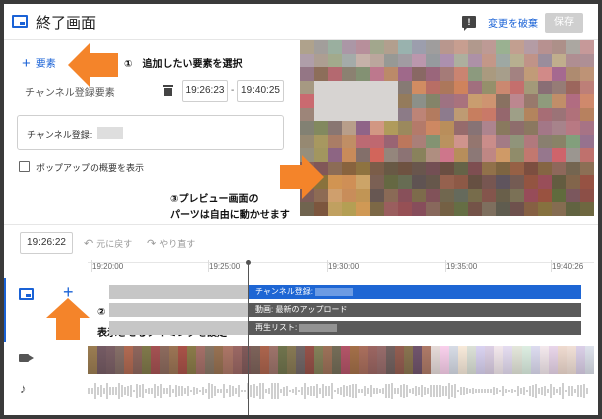 The image size is (602, 419). Describe the element at coordinates (205, 91) in the screenshot. I see `element-start-time-input: 19:26:23` at that location.